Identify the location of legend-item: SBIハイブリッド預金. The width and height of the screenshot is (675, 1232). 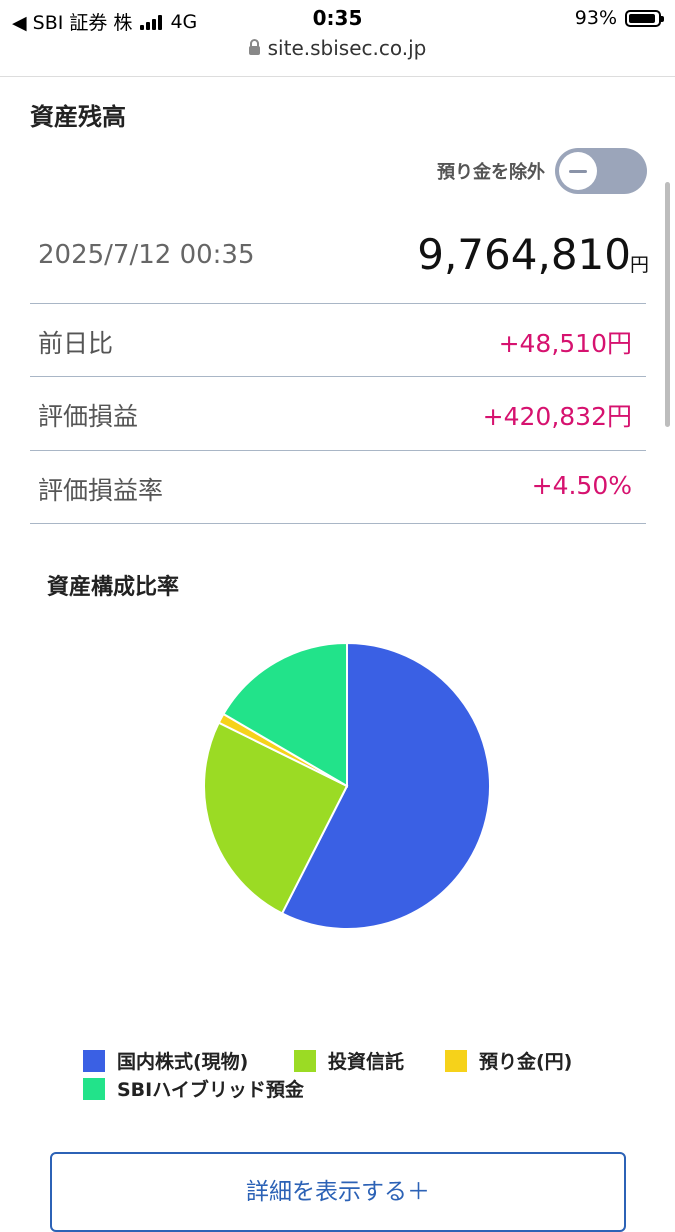
(193, 1088).